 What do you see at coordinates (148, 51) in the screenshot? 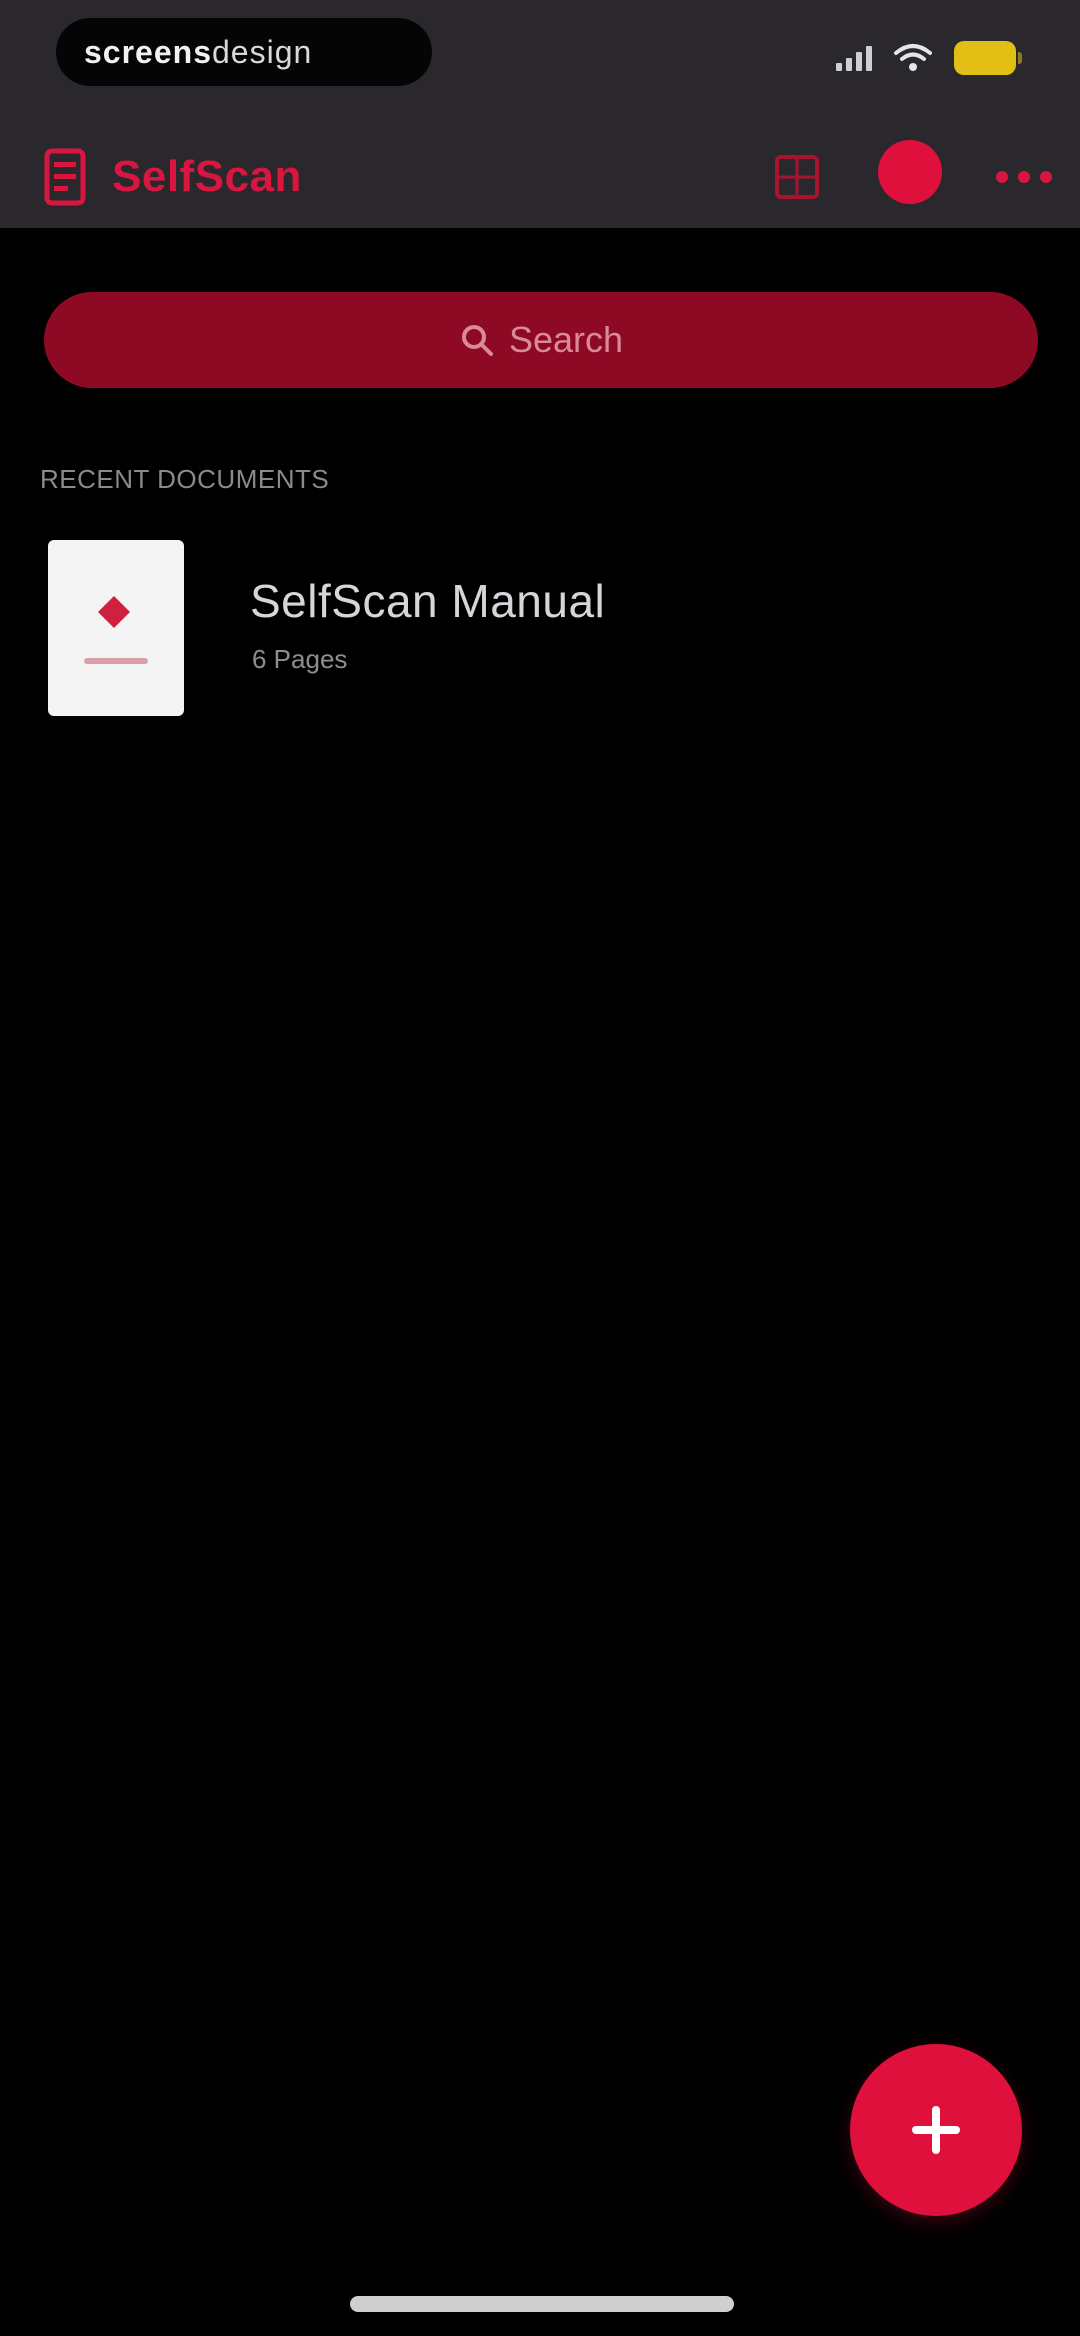
I see `recording-label-bold: screens` at bounding box center [148, 51].